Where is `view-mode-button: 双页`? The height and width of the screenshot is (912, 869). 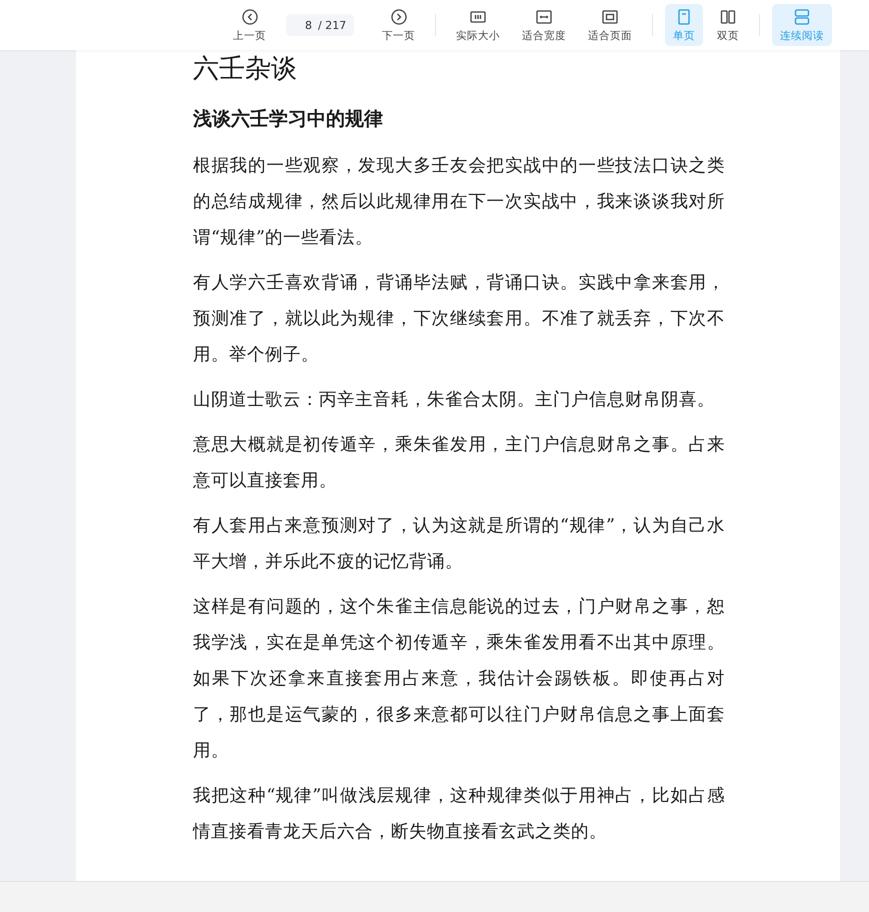
view-mode-button: 双页 is located at coordinates (728, 25).